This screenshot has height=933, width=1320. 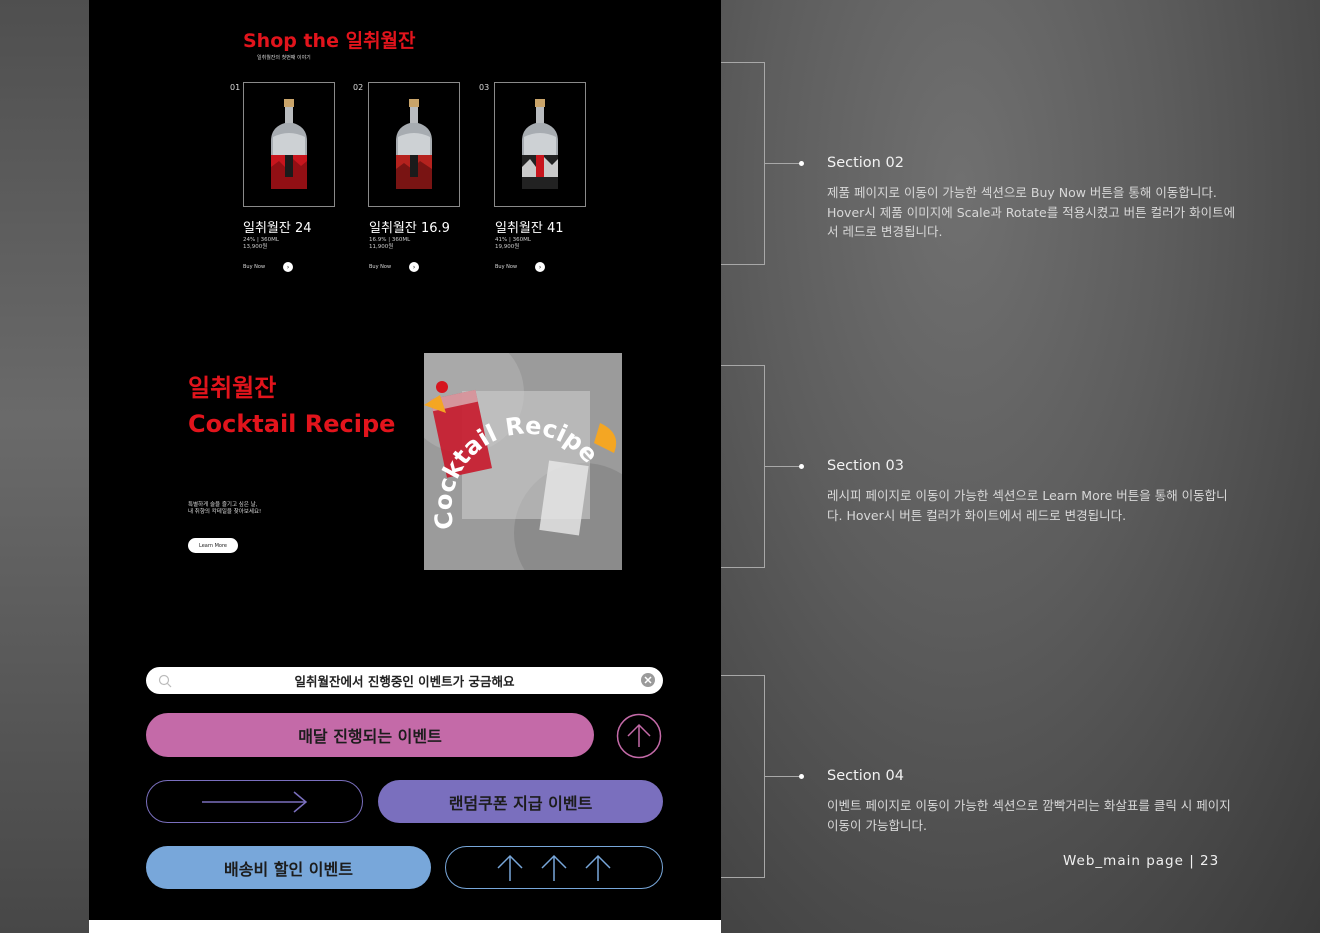 I want to click on search-icon, so click(x=165, y=681).